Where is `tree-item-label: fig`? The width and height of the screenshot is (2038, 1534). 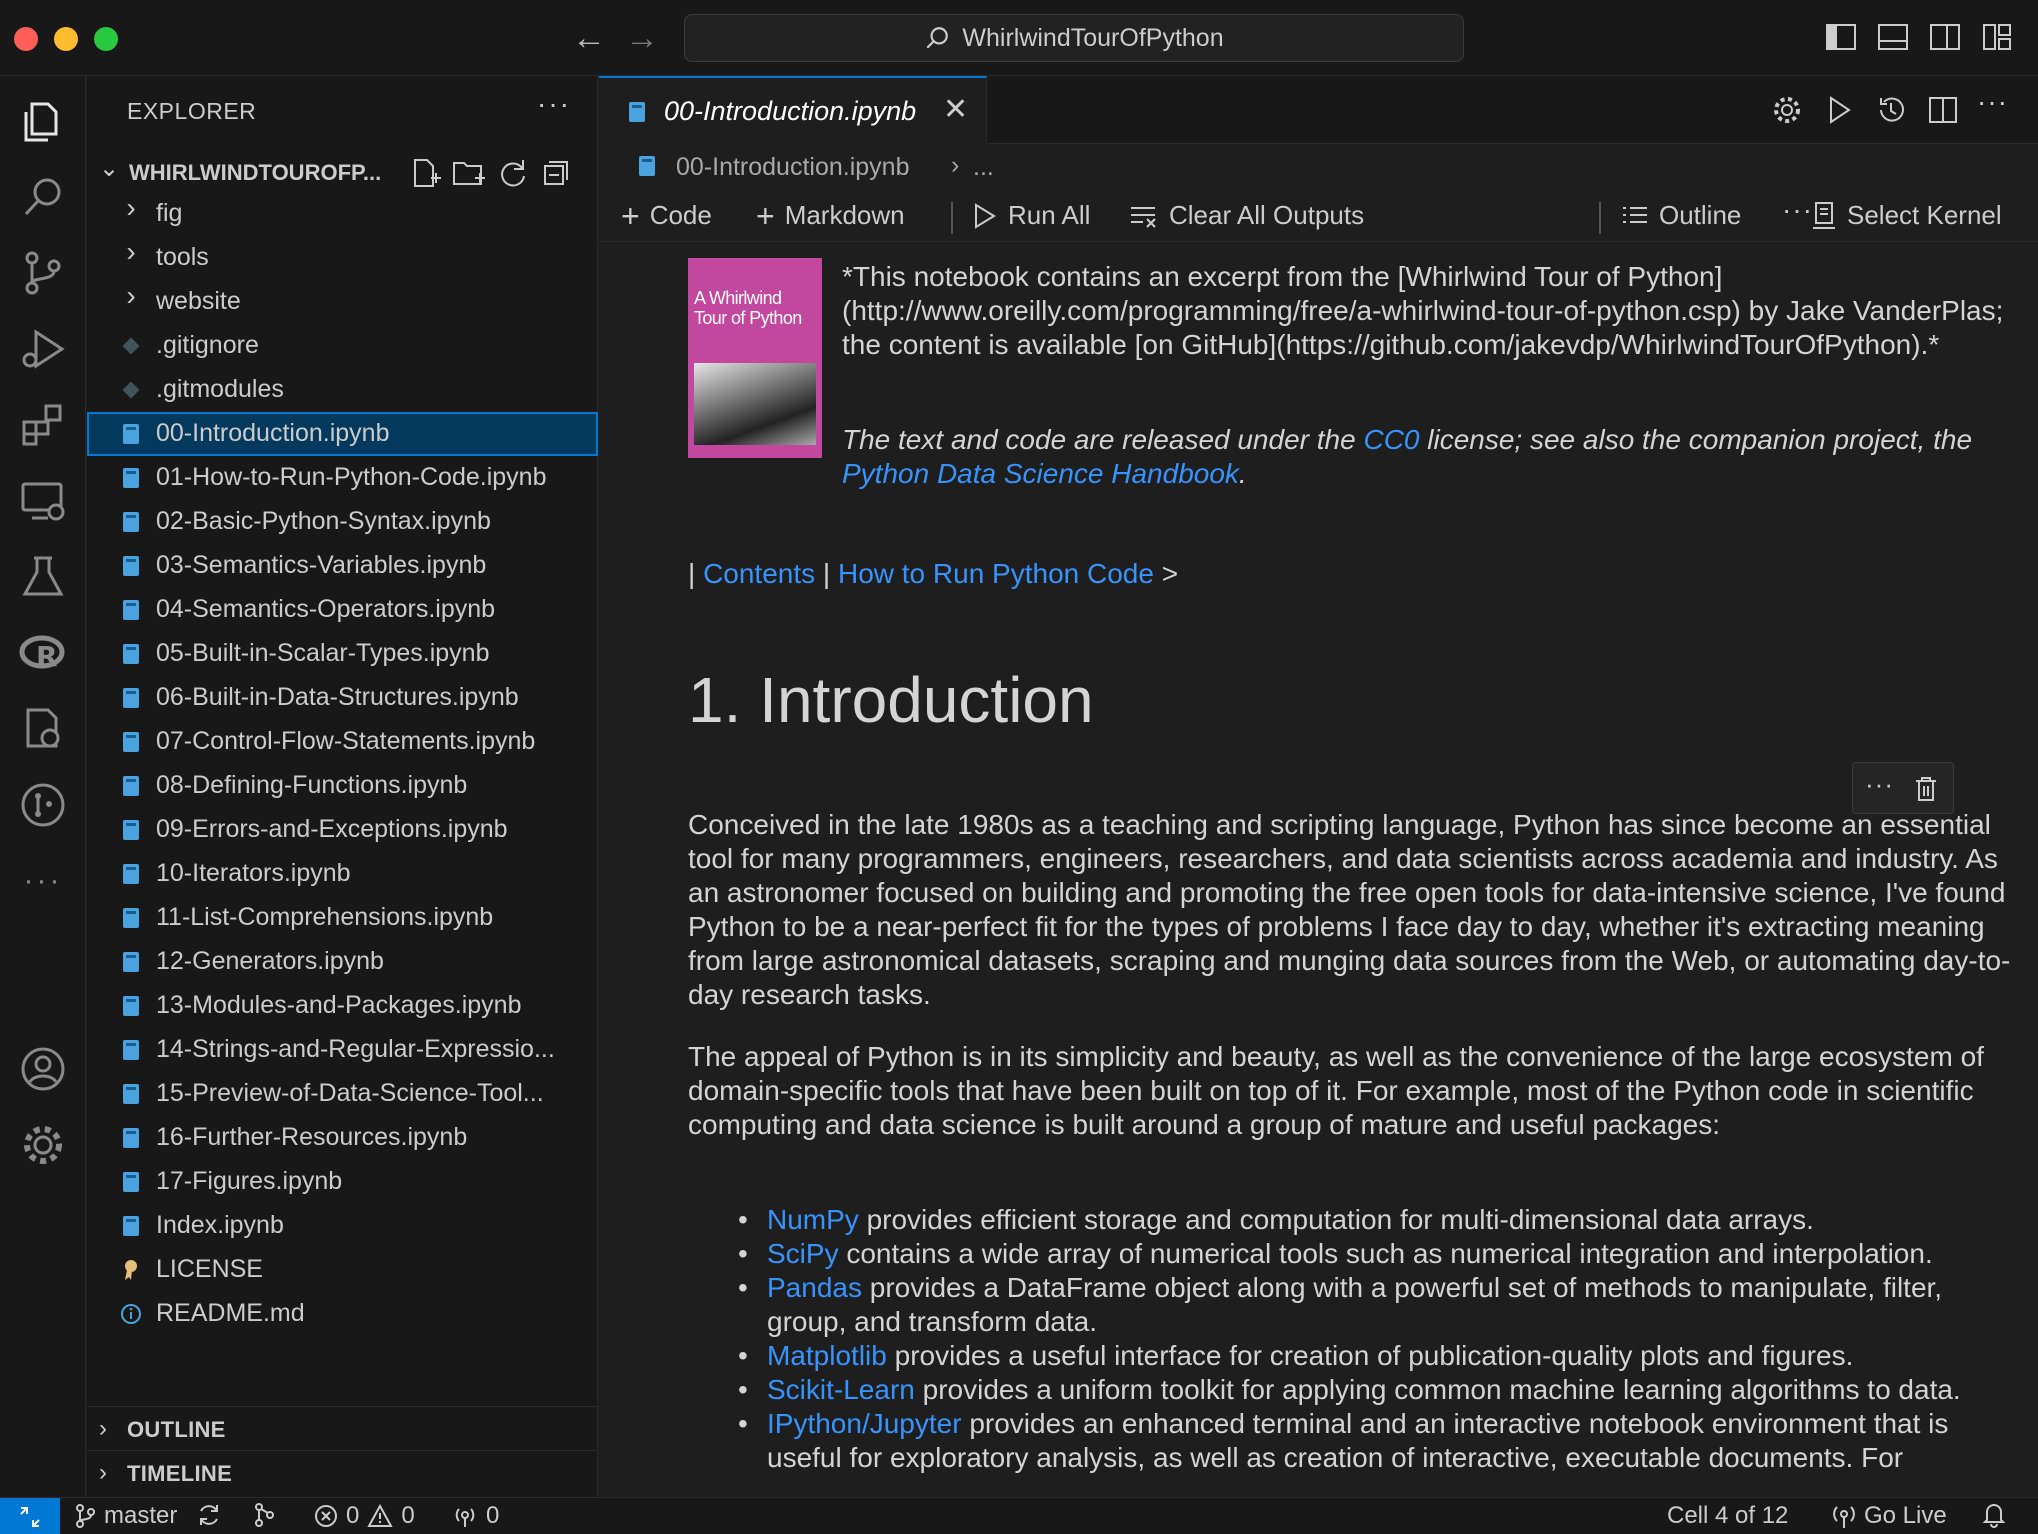 tree-item-label: fig is located at coordinates (169, 213).